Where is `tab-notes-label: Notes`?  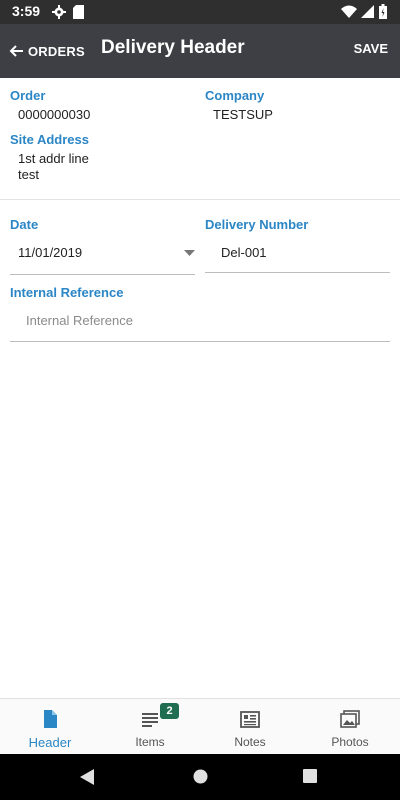 tab-notes-label: Notes is located at coordinates (250, 742).